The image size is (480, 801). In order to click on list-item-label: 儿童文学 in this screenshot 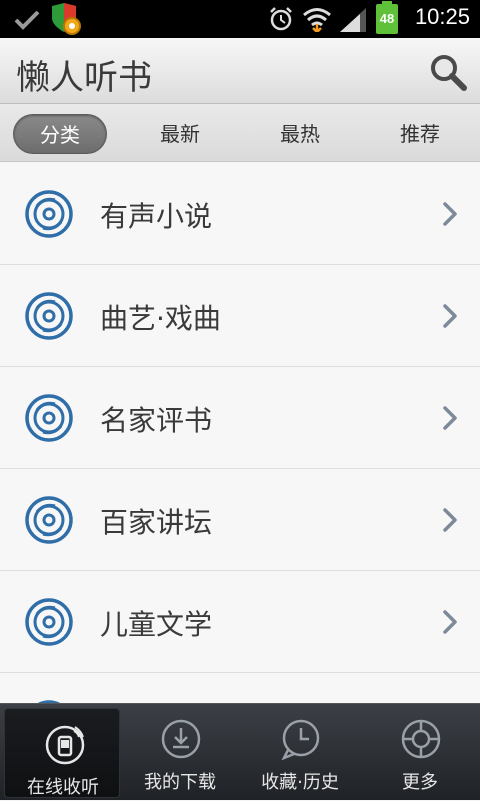, I will do `click(156, 624)`.